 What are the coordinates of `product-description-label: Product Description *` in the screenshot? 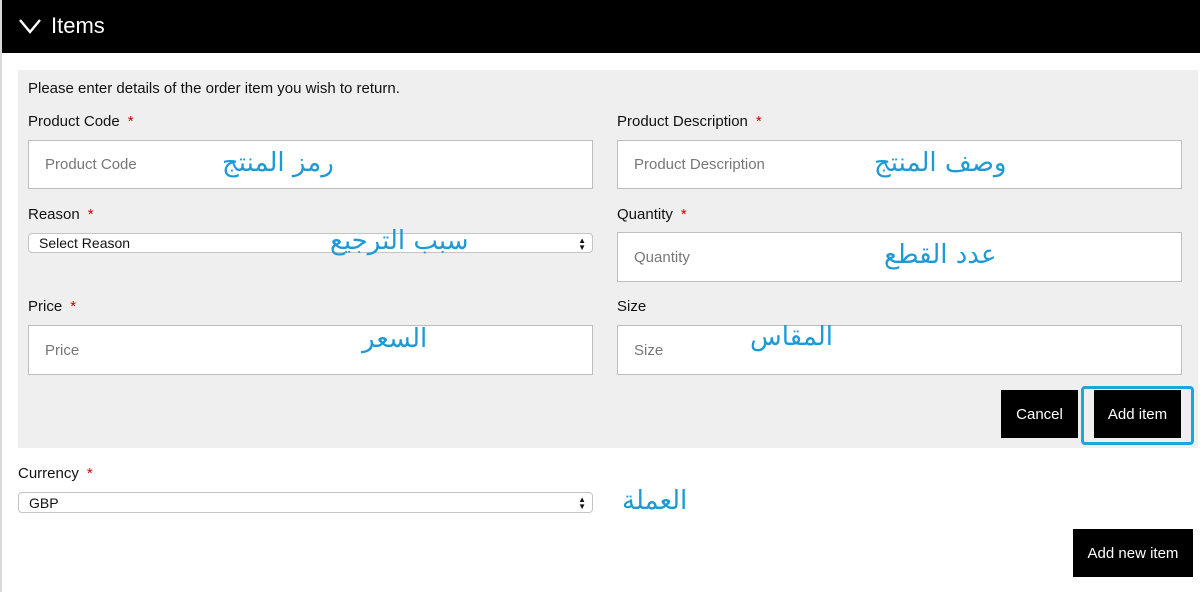 It's located at (689, 122).